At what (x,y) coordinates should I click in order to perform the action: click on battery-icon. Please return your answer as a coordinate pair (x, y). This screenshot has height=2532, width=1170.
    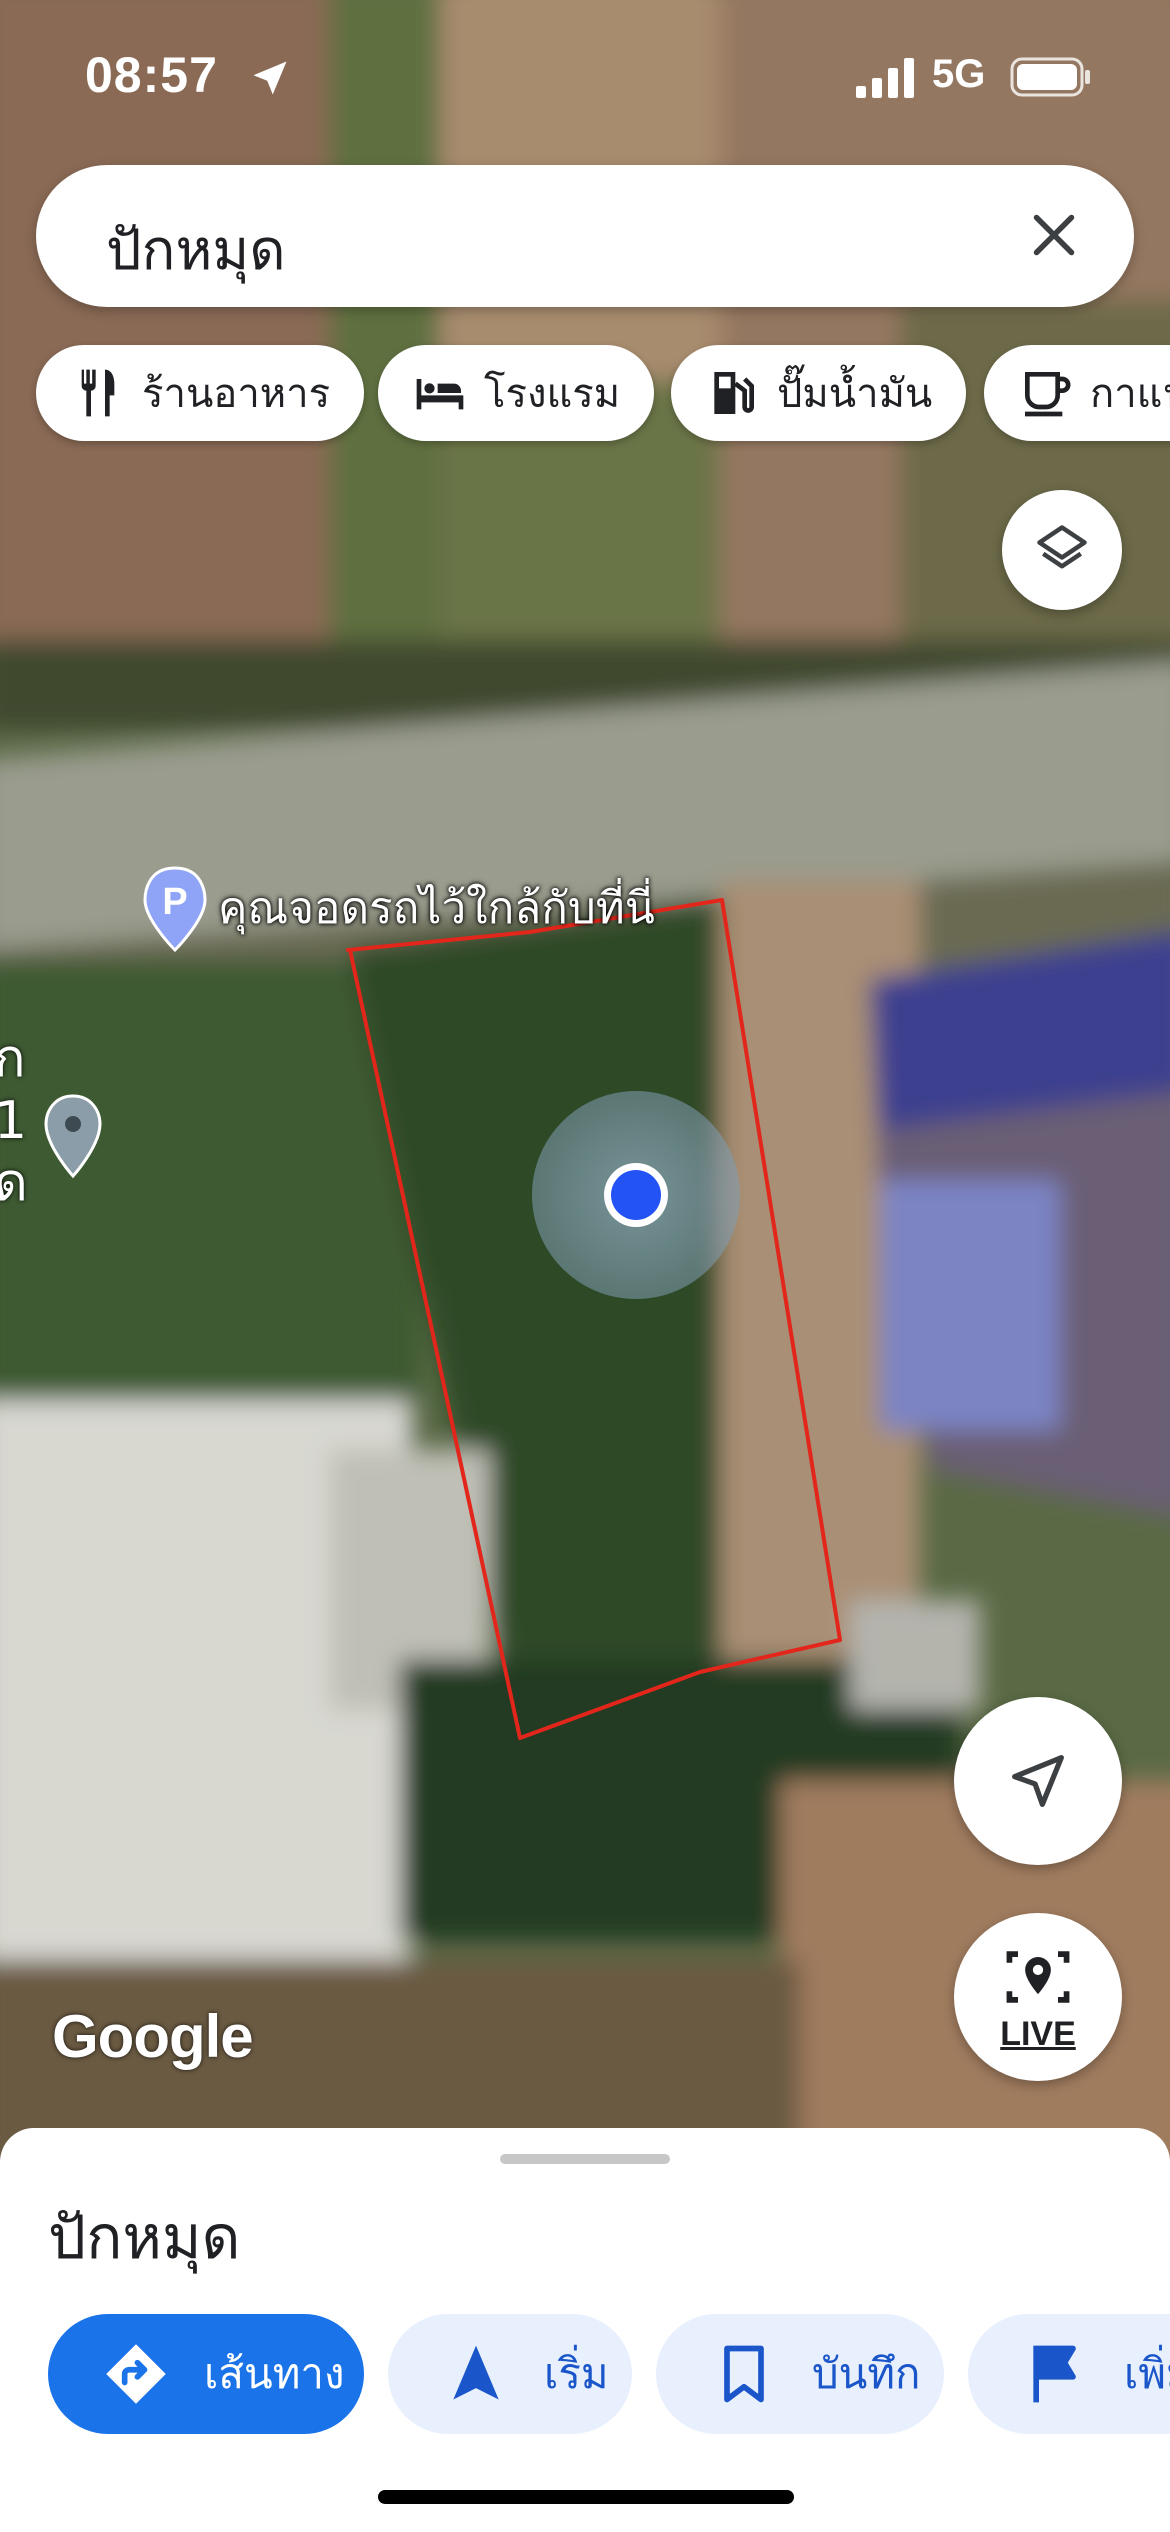
    Looking at the image, I should click on (1050, 77).